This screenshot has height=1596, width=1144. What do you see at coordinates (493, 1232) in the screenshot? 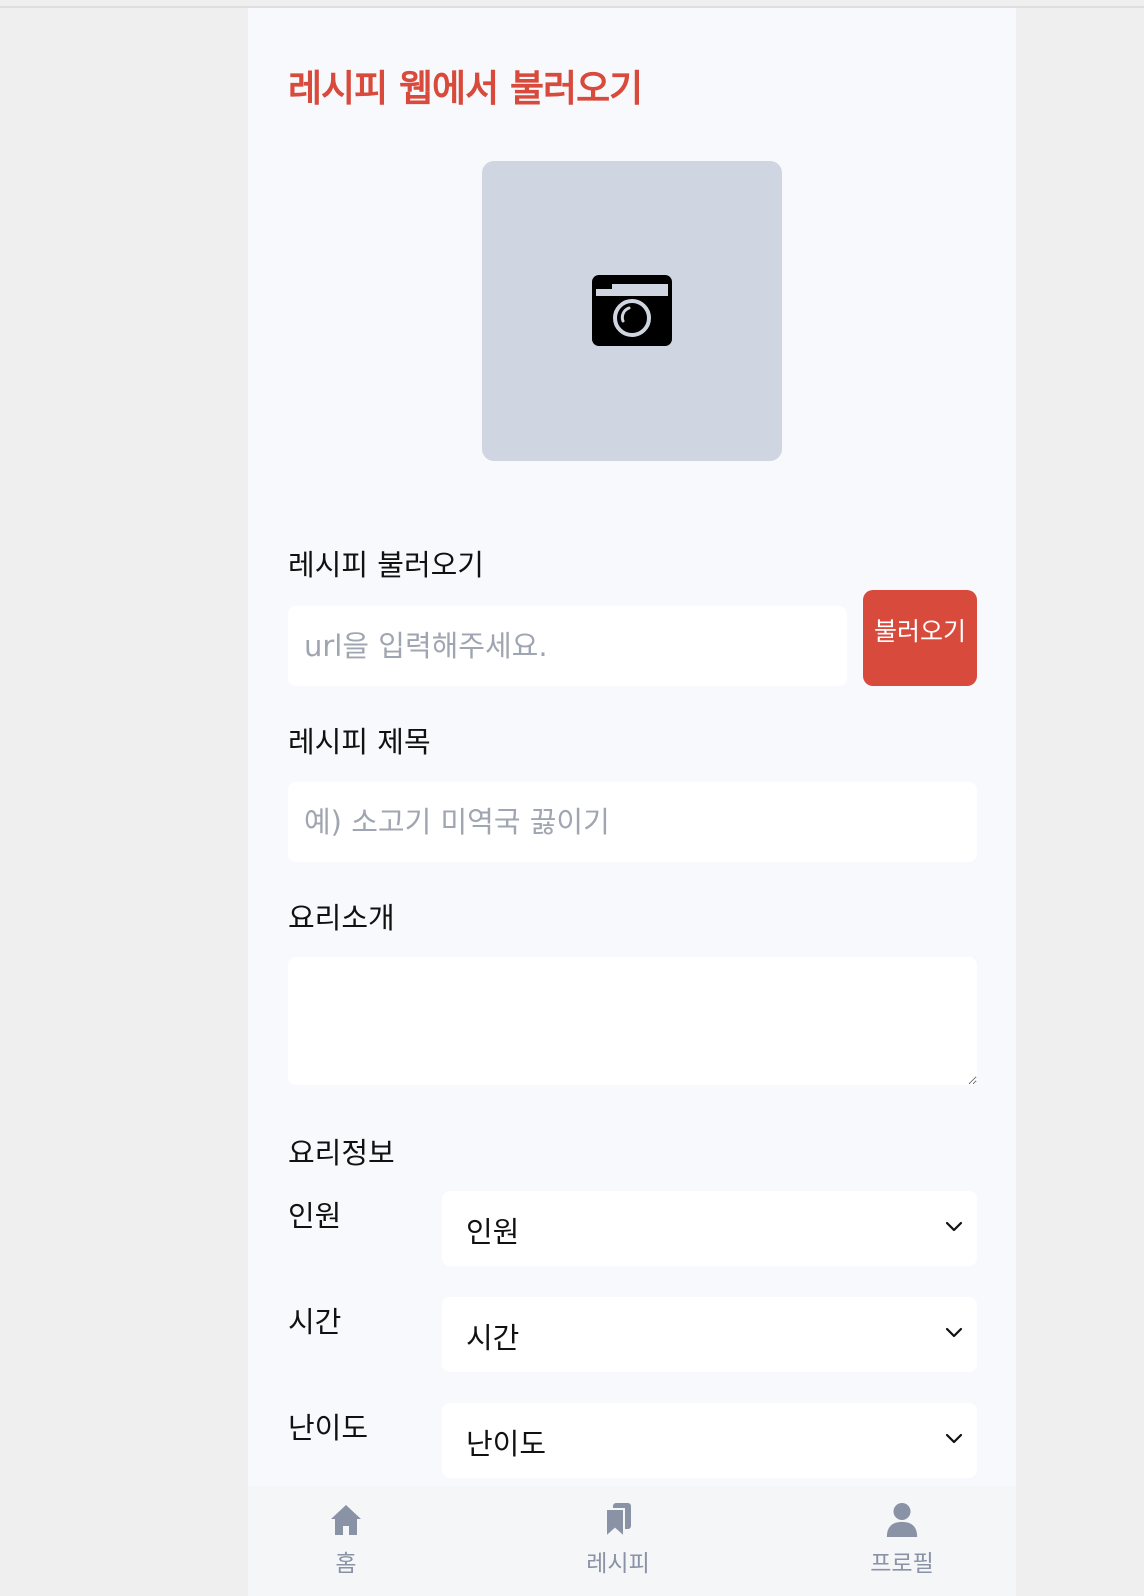
I see `servings-select-value: 인원` at bounding box center [493, 1232].